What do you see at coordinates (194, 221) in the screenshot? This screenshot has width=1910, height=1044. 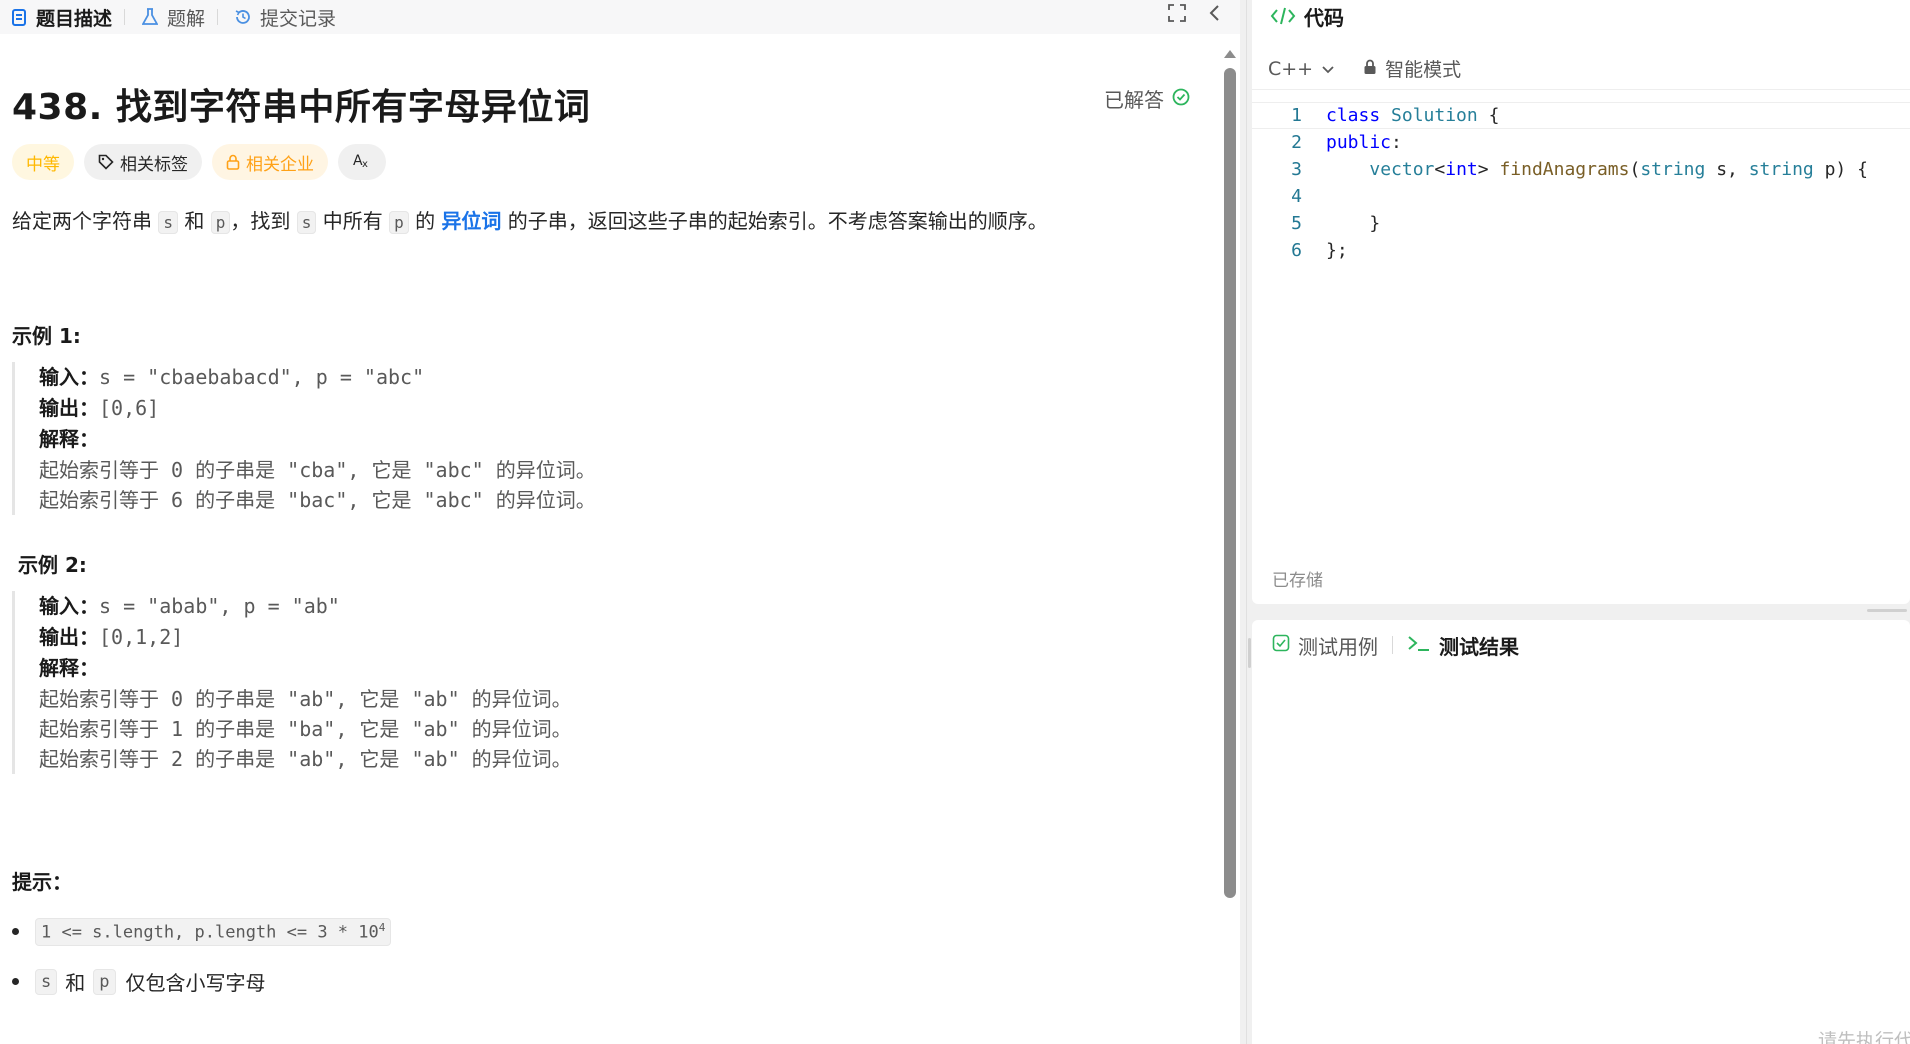 I see `desc-text: 和` at bounding box center [194, 221].